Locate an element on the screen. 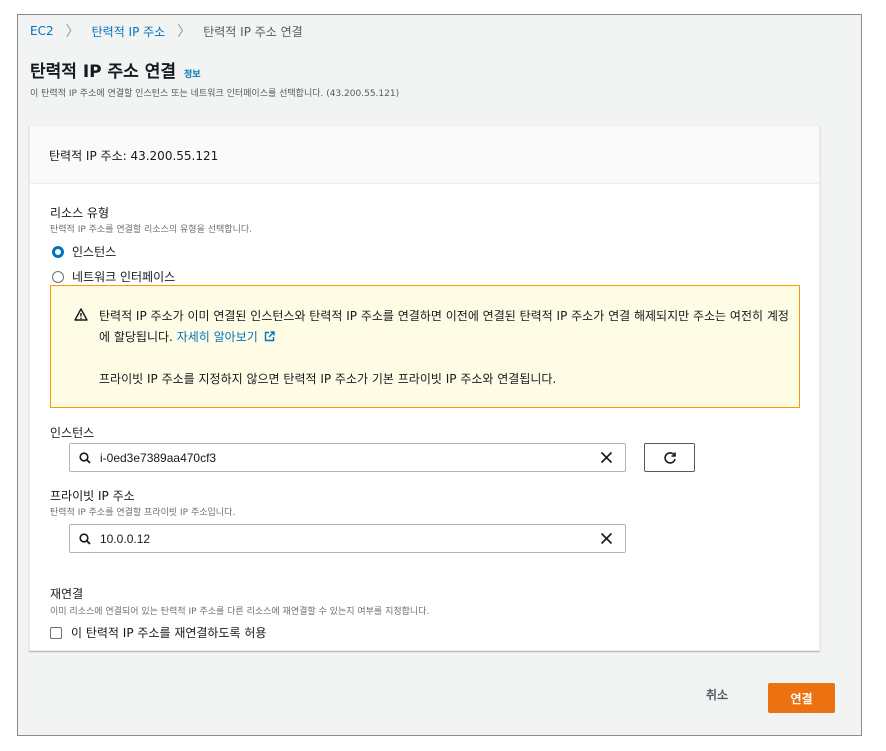  external-link-icon is located at coordinates (269, 336).